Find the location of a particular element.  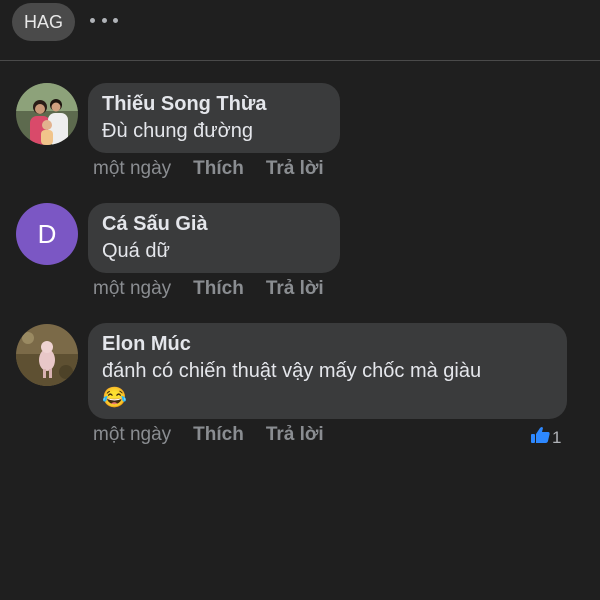

comment-bubble: Thiếu Song Thừa Đù chung đường is located at coordinates (214, 118).